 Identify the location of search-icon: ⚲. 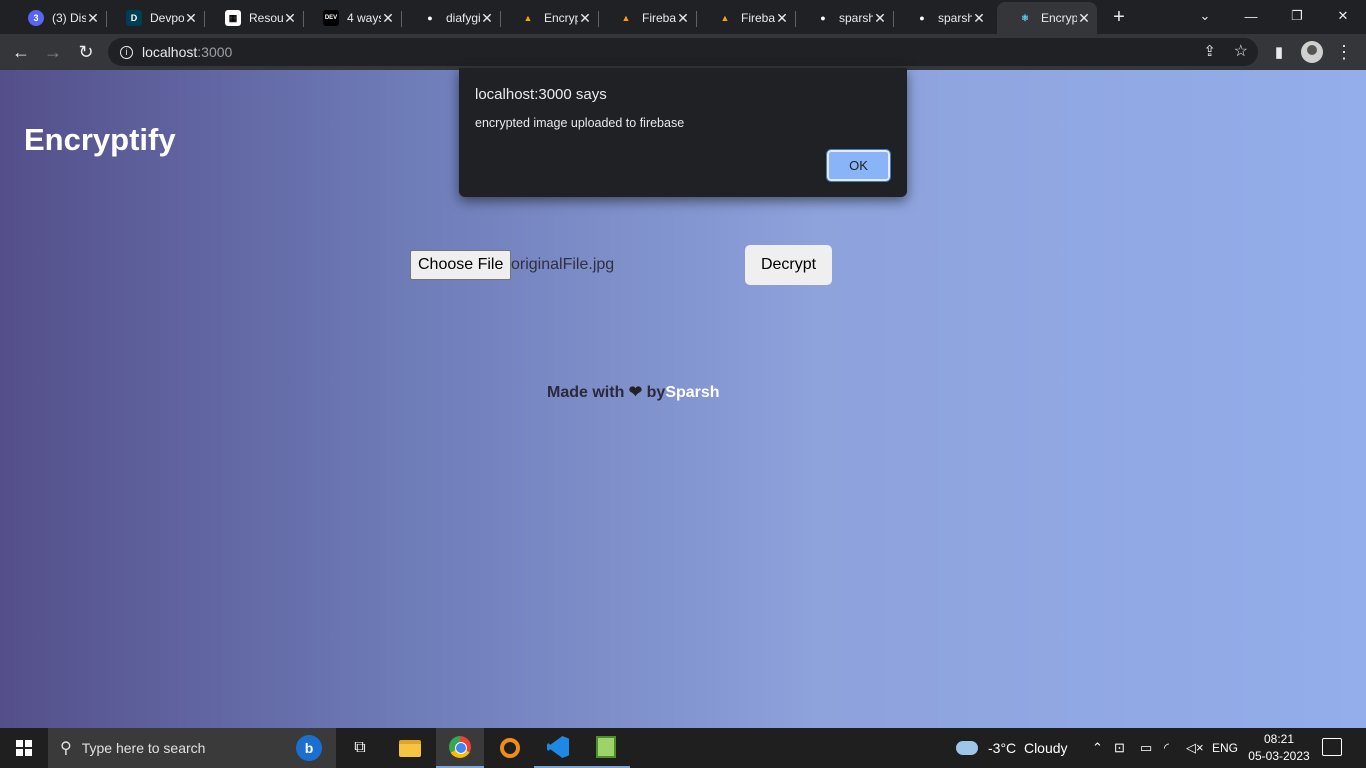
(66, 748).